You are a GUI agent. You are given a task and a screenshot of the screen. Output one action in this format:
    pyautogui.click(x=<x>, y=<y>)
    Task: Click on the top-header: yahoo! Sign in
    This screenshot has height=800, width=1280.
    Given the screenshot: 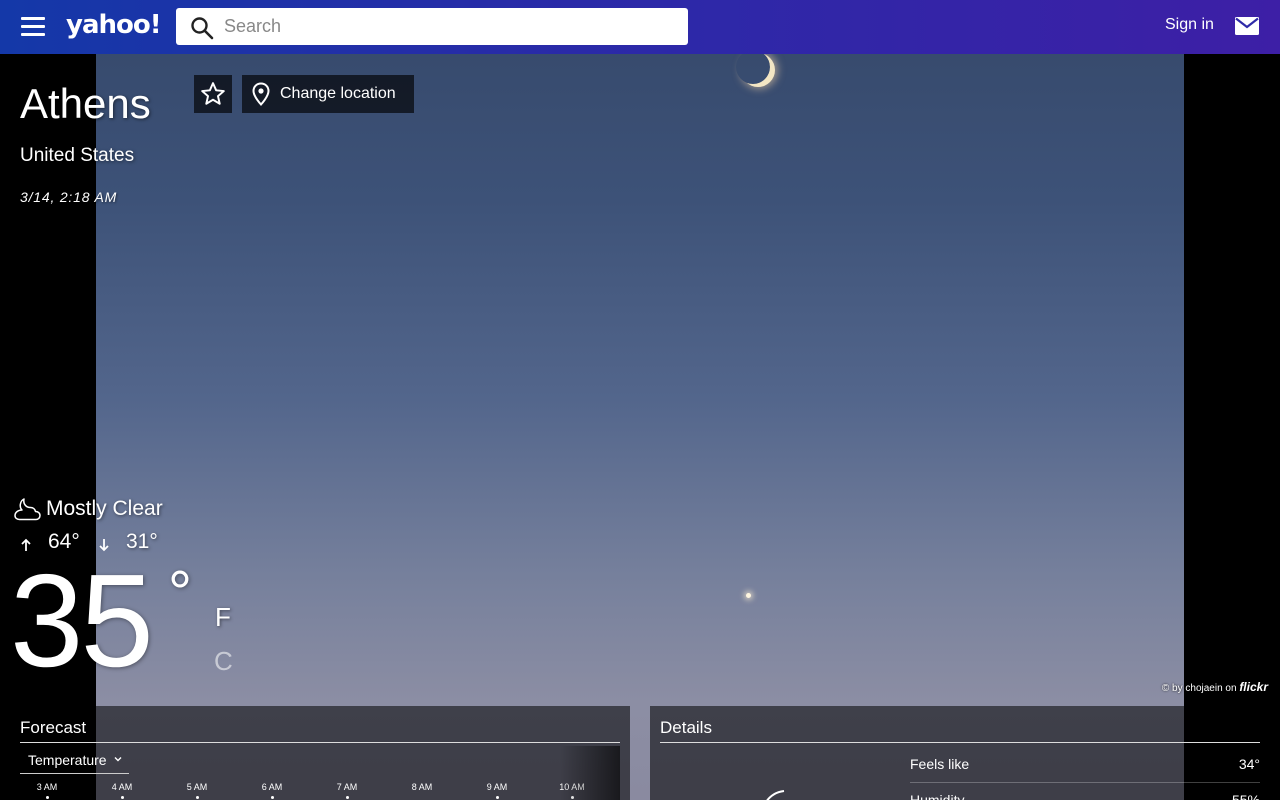 What is the action you would take?
    pyautogui.click(x=640, y=27)
    